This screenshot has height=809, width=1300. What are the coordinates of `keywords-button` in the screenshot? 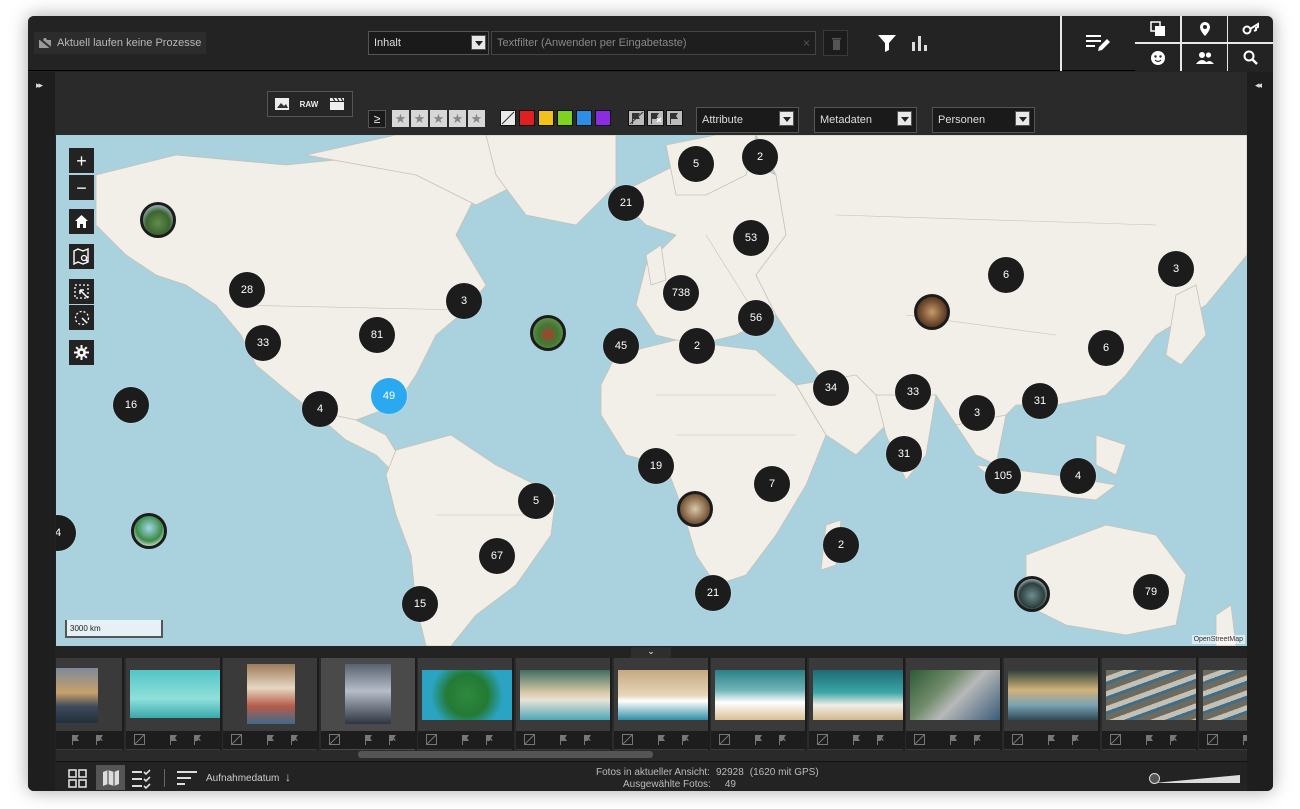 It's located at (1250, 29).